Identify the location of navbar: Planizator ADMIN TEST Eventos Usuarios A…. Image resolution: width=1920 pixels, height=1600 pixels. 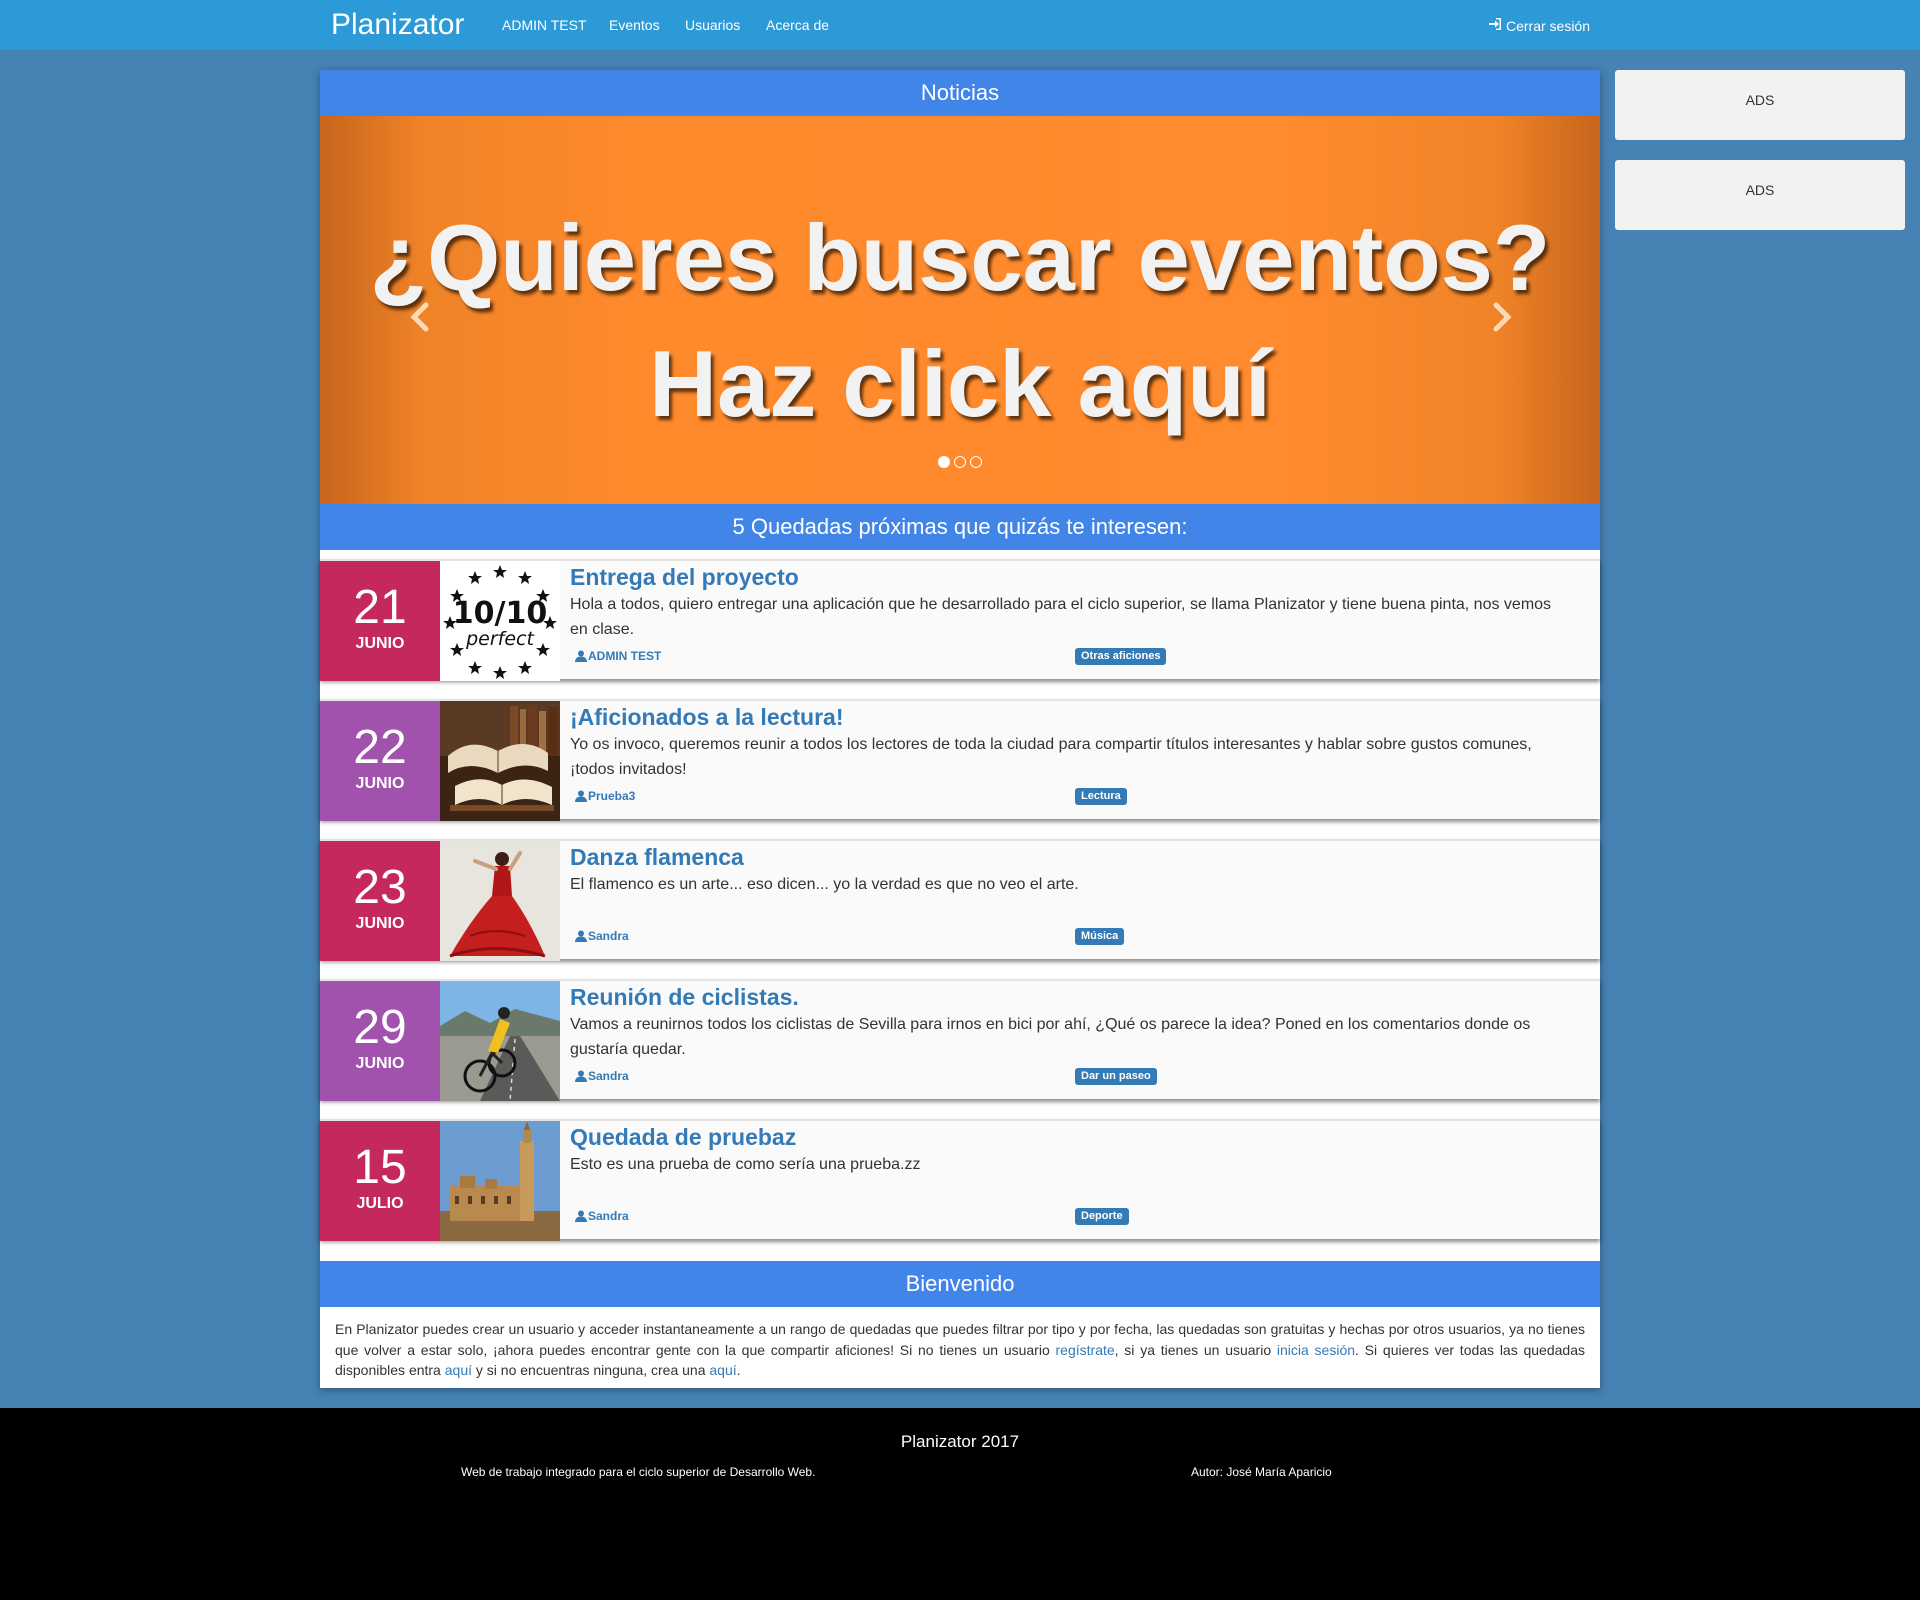
(960, 25).